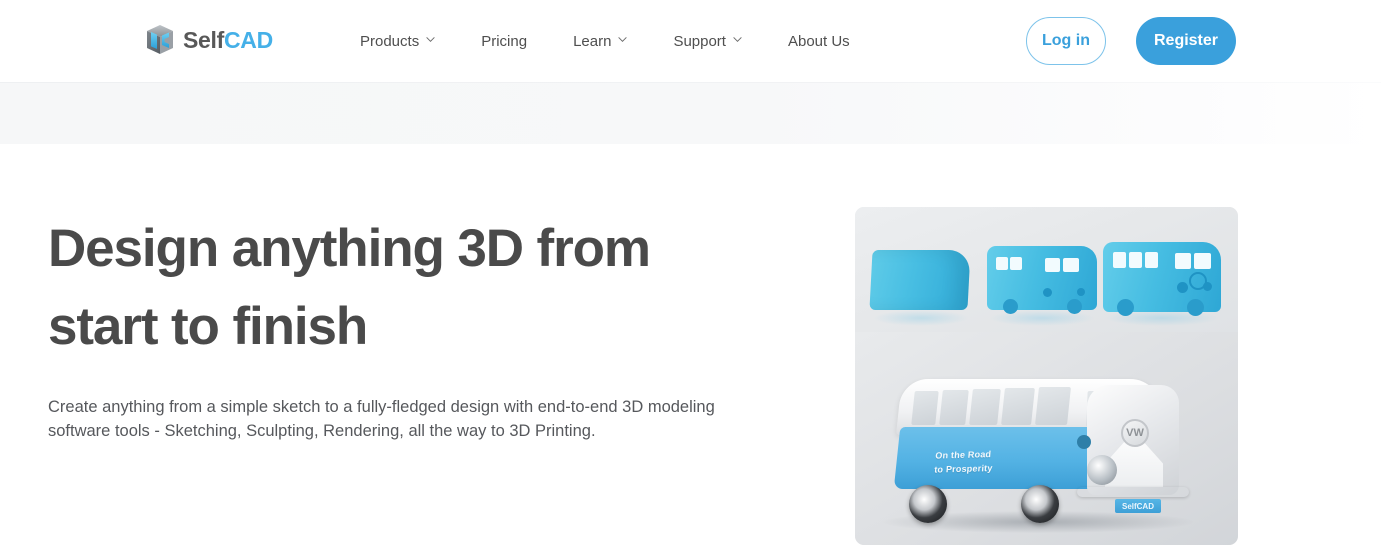  I want to click on nav-item-pricing: Pricing, so click(504, 41).